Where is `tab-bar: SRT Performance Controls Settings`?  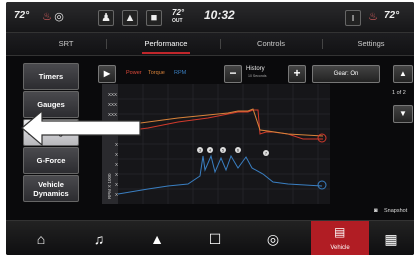
tab-bar: SRT Performance Controls Settings is located at coordinates (210, 44).